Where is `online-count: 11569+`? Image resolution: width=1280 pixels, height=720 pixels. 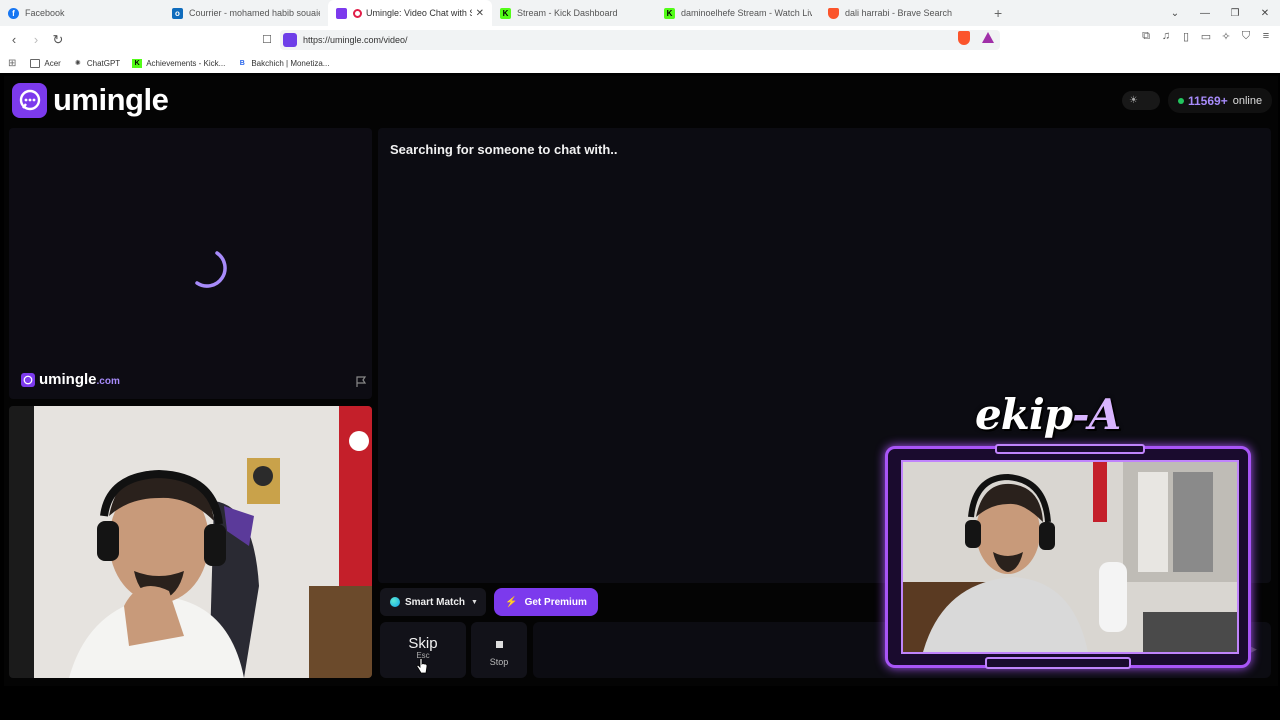
online-count: 11569+ is located at coordinates (1208, 100).